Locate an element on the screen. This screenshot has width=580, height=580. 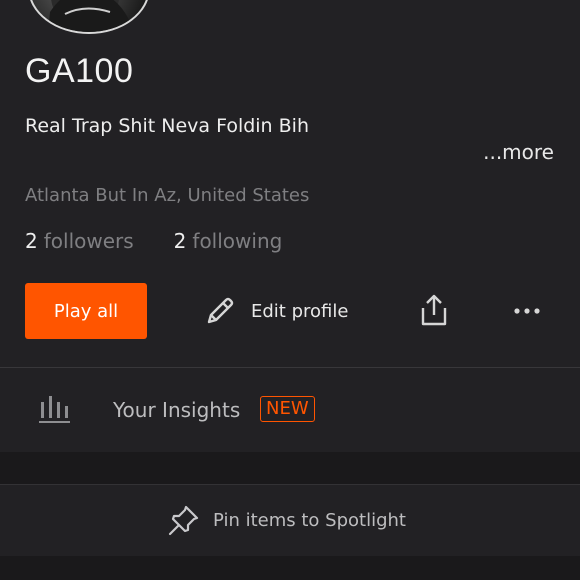
insights-label: Your Insights is located at coordinates (177, 410).